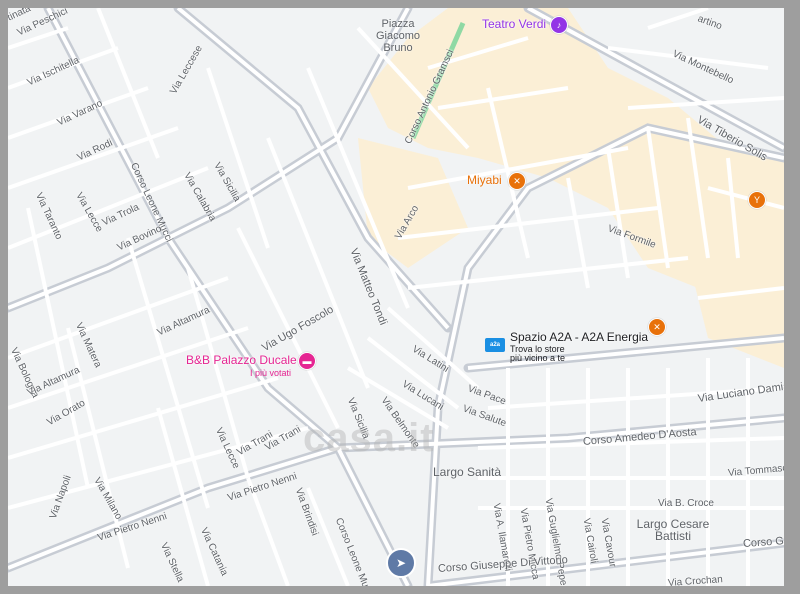 The width and height of the screenshot is (800, 594). I want to click on navigation-arrow-icon: ➤, so click(401, 563).